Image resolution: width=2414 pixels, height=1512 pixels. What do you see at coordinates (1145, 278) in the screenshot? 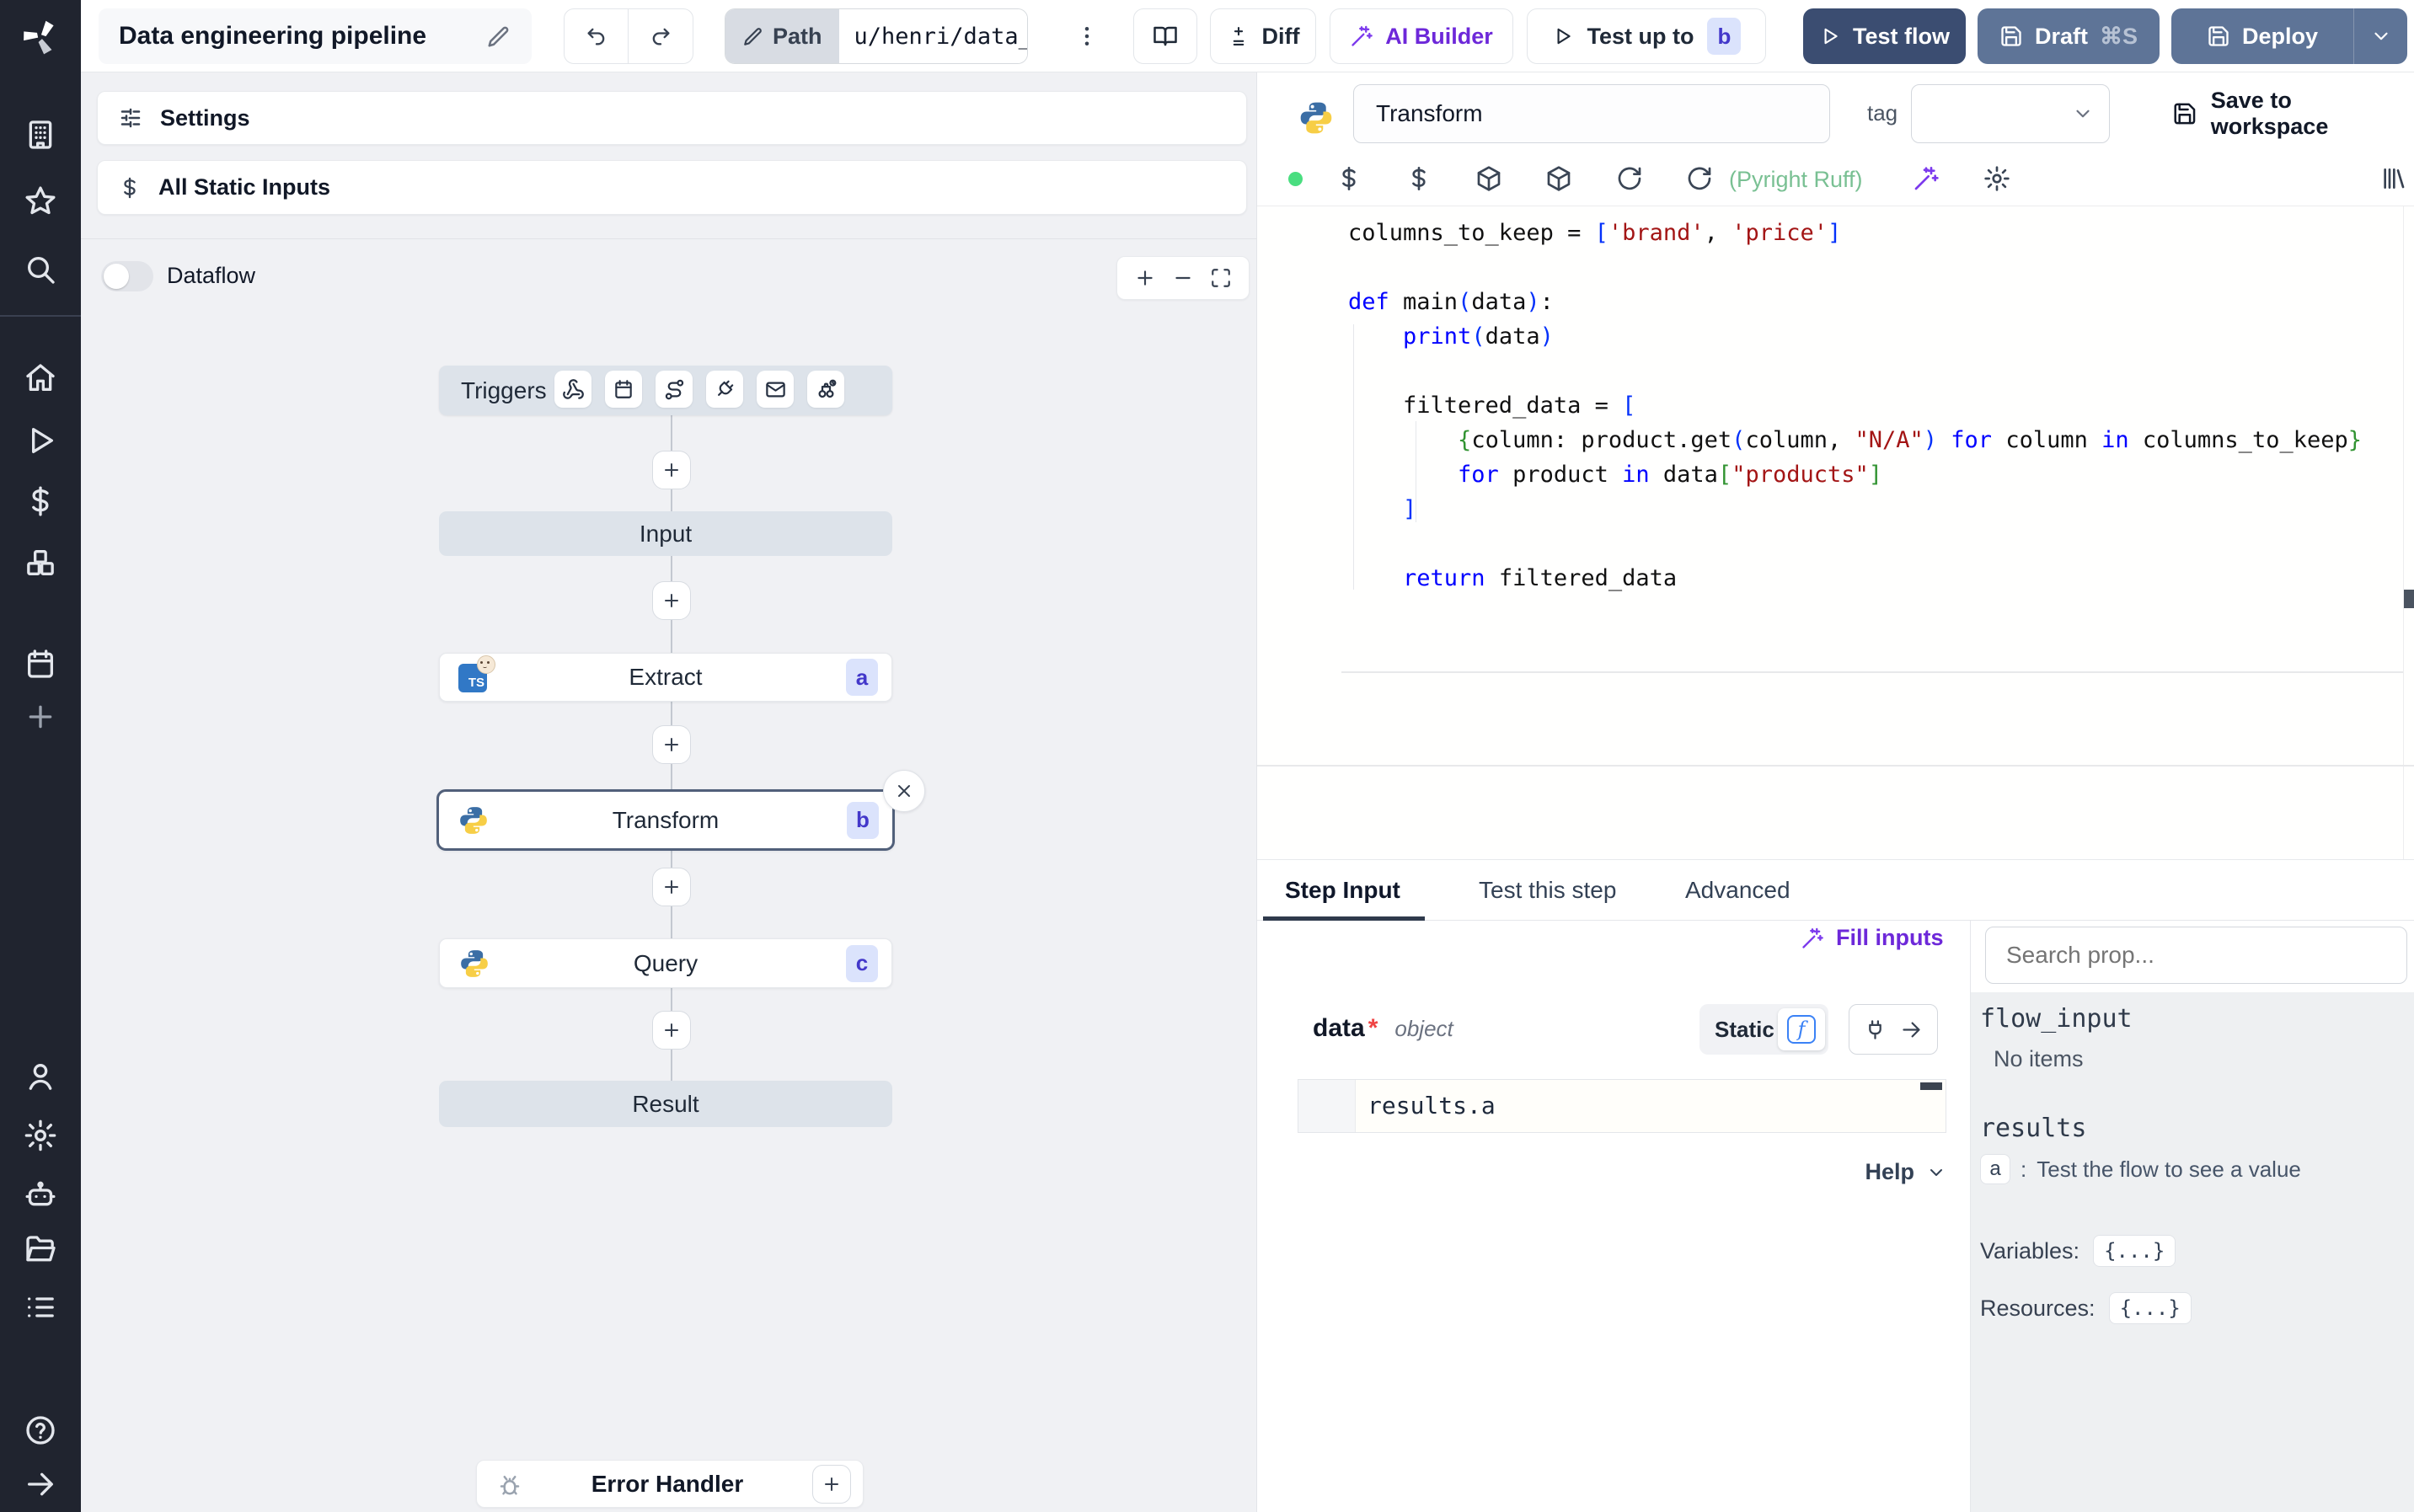
I see `zoom-in-icon` at bounding box center [1145, 278].